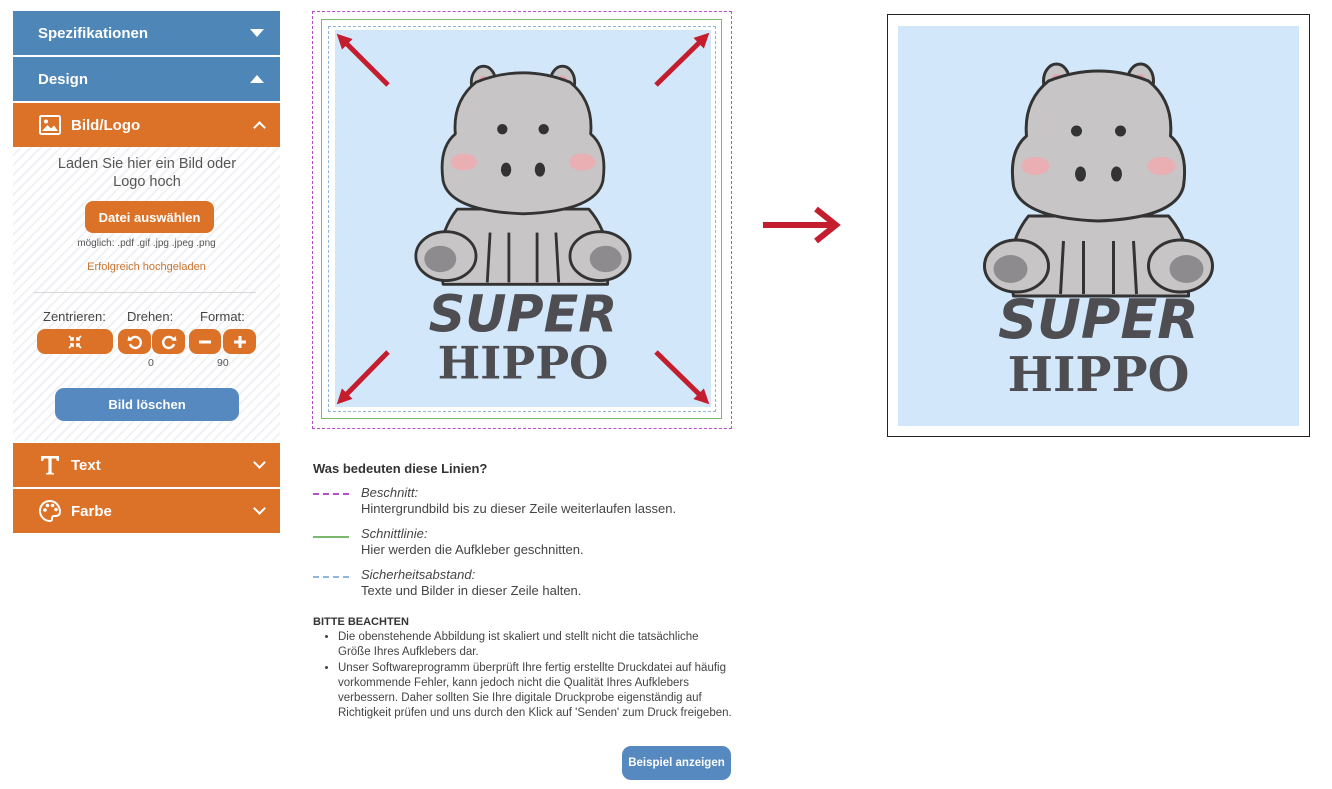 The width and height of the screenshot is (1332, 789). What do you see at coordinates (682, 59) in the screenshot?
I see `arrow-top-right-icon` at bounding box center [682, 59].